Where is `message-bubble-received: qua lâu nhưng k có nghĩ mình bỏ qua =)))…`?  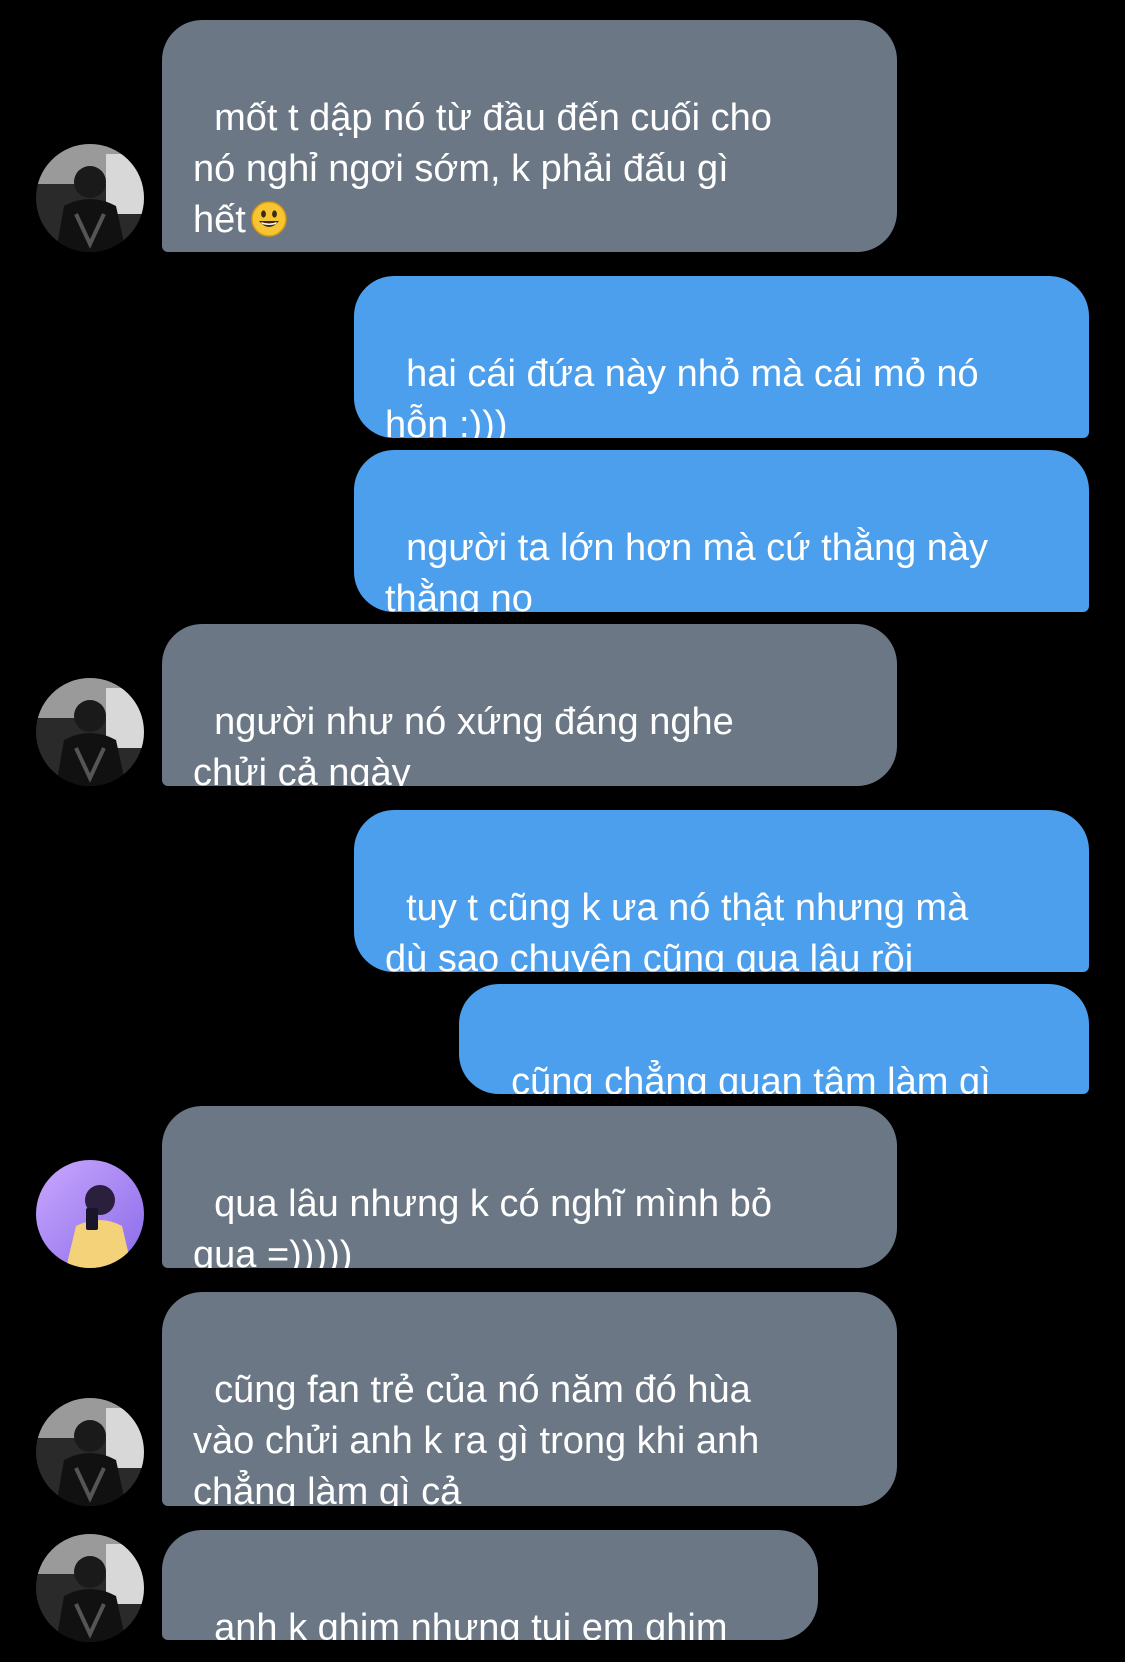
message-bubble-received: qua lâu nhưng k có nghĩ mình bỏ qua =)))… is located at coordinates (529, 1187).